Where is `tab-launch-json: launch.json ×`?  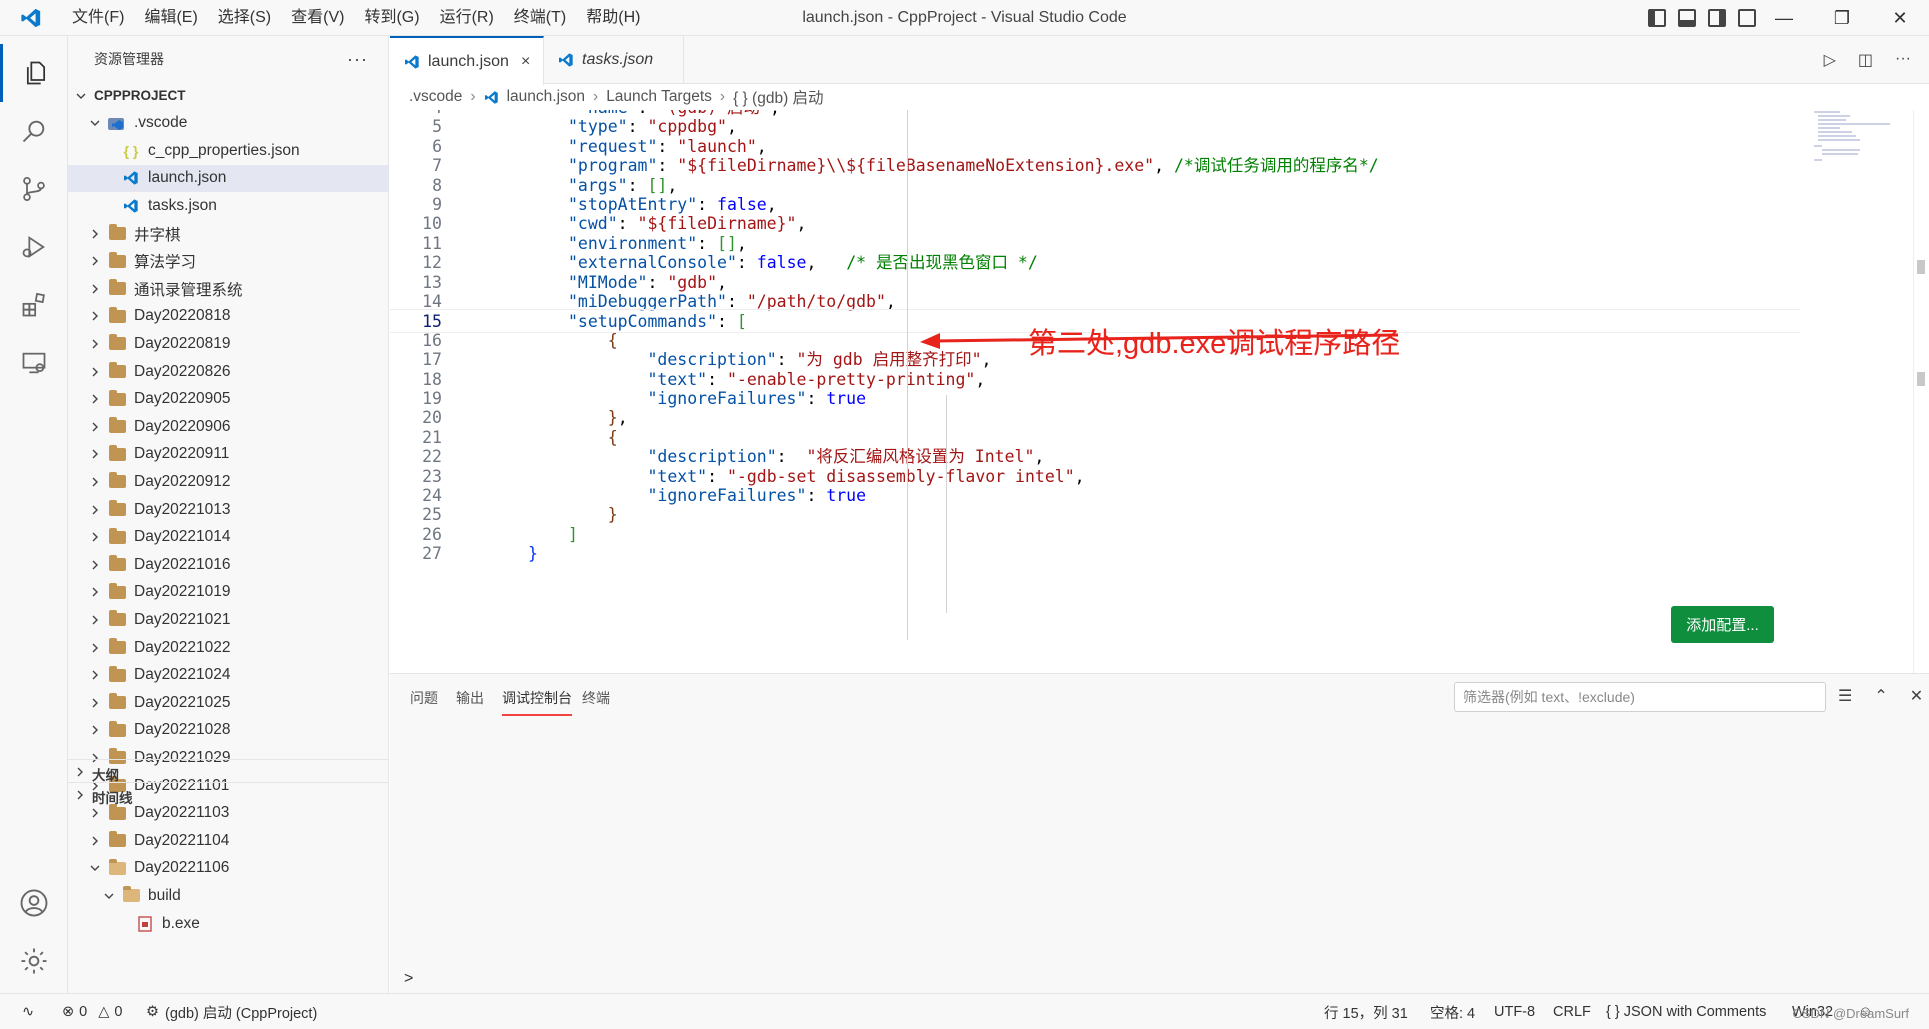 tab-launch-json: launch.json × is located at coordinates (467, 60).